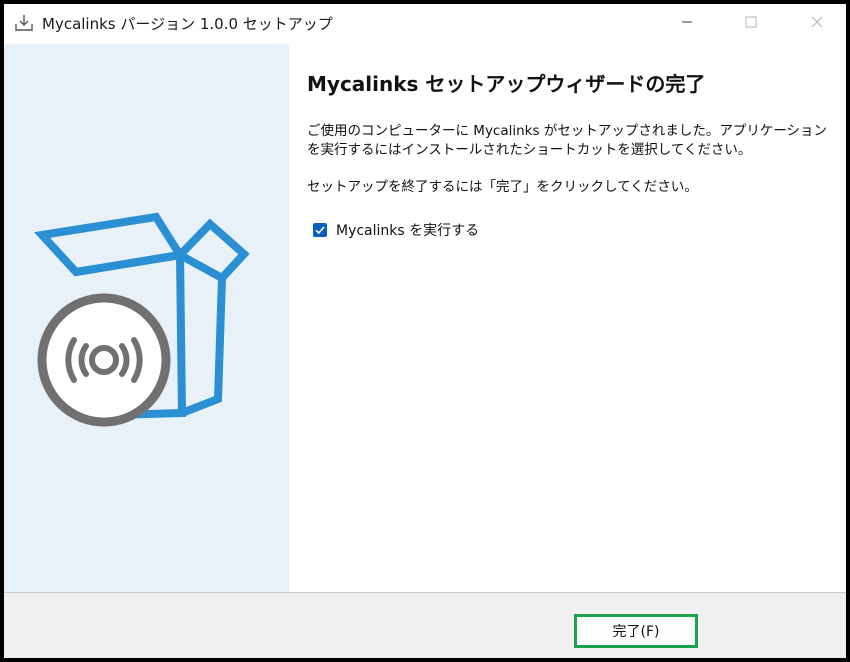 Image resolution: width=850 pixels, height=662 pixels. I want to click on maximize-icon, so click(751, 22).